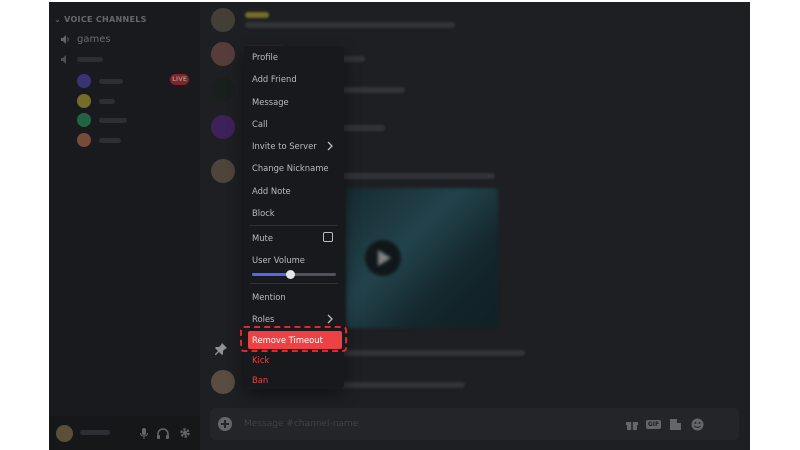 This screenshot has height=450, width=800. What do you see at coordinates (350, 25) in the screenshot?
I see `blurred-message` at bounding box center [350, 25].